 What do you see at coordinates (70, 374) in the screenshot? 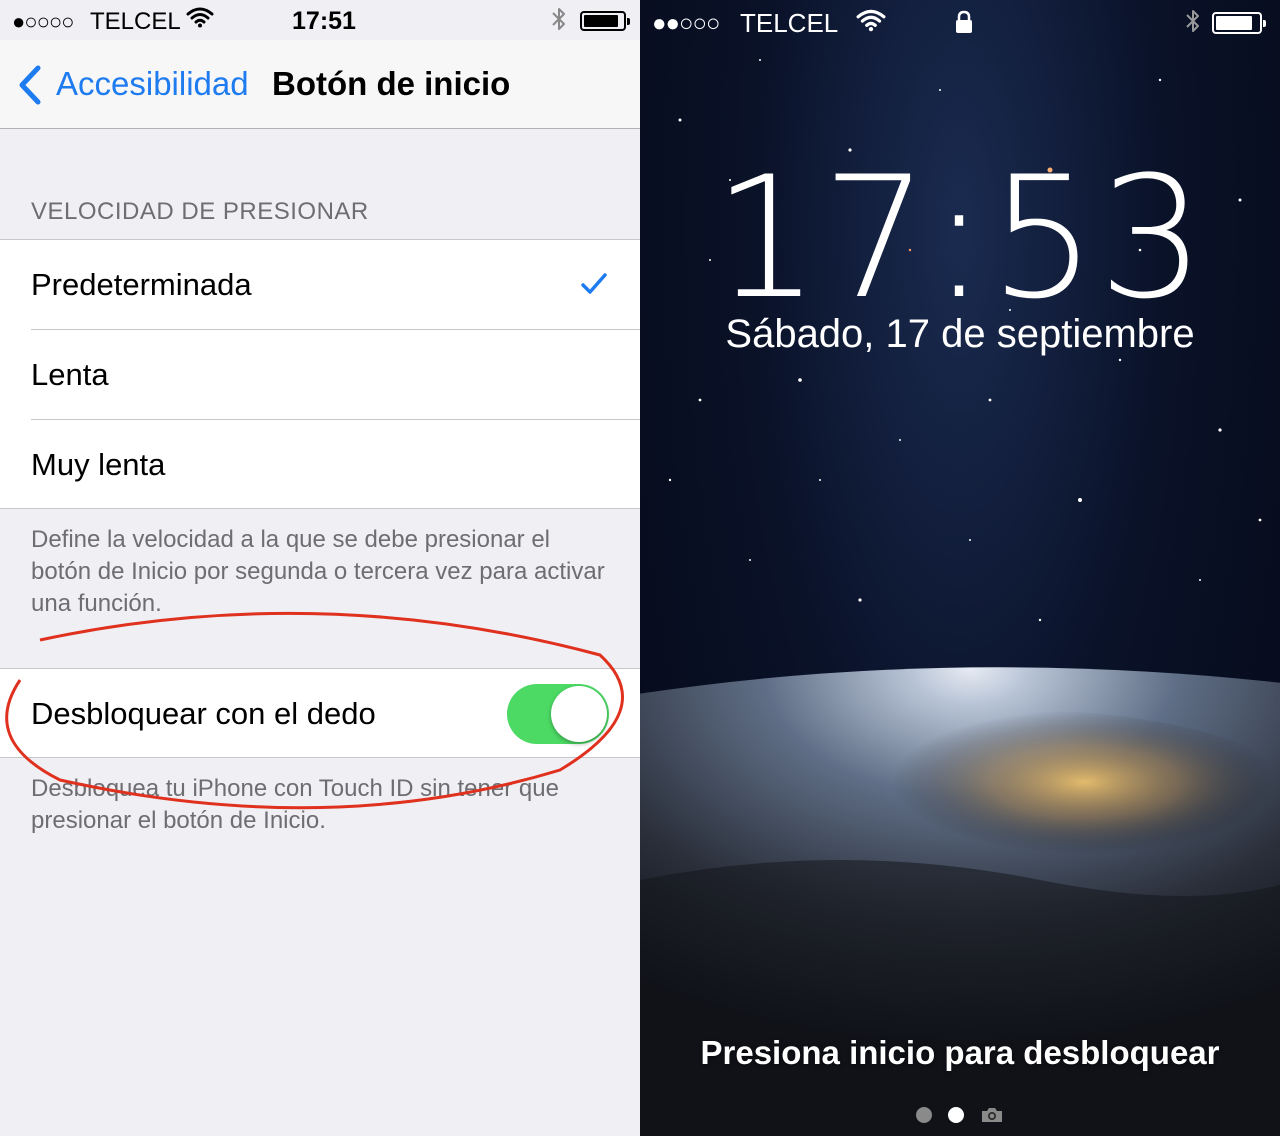
I see `option-label: Lenta` at bounding box center [70, 374].